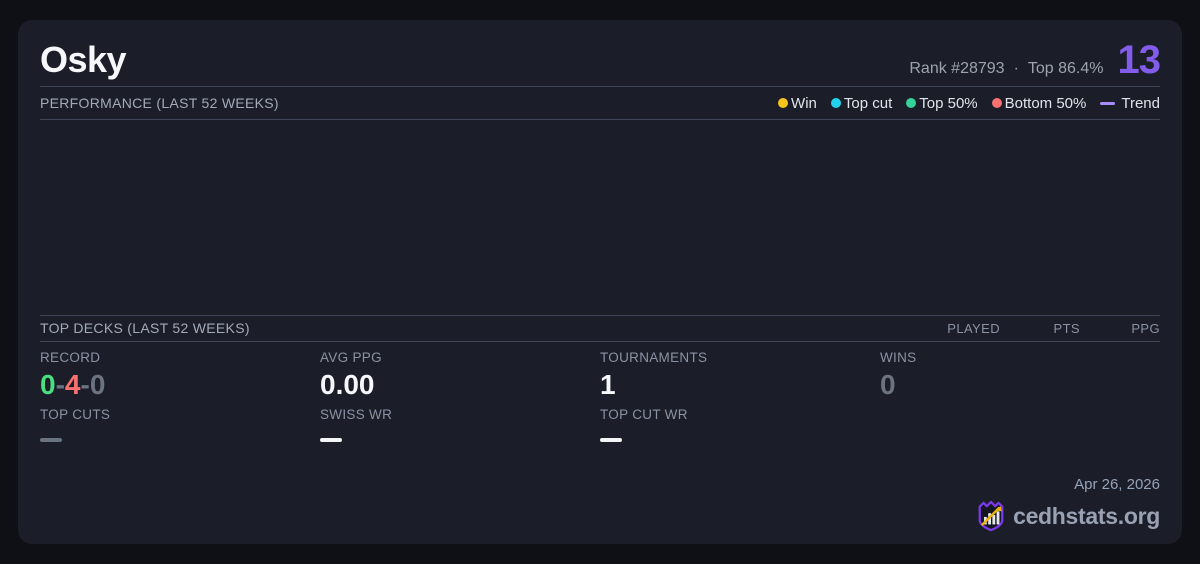  What do you see at coordinates (973, 328) in the screenshot?
I see `column-header-played: PLAYED` at bounding box center [973, 328].